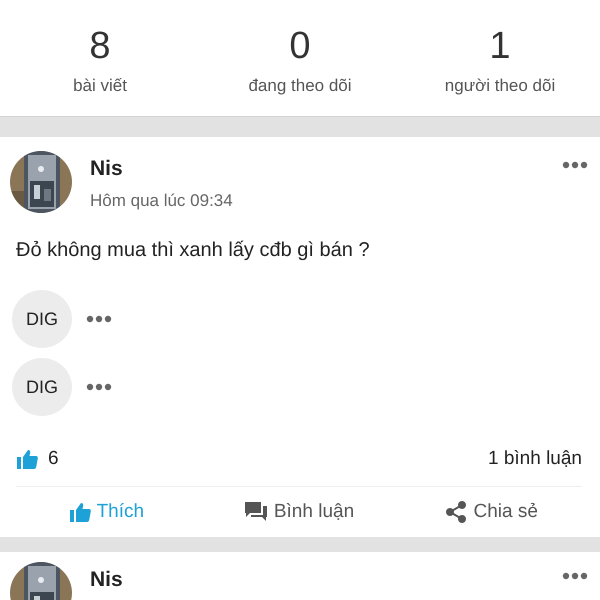  I want to click on stat-label: bài viết, so click(100, 86).